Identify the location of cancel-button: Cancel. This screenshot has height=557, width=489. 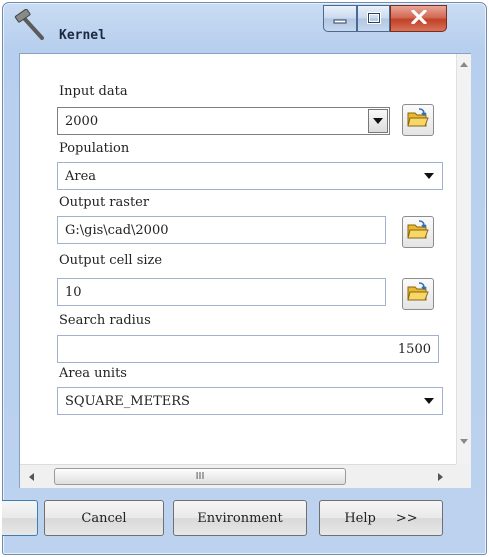
(104, 518).